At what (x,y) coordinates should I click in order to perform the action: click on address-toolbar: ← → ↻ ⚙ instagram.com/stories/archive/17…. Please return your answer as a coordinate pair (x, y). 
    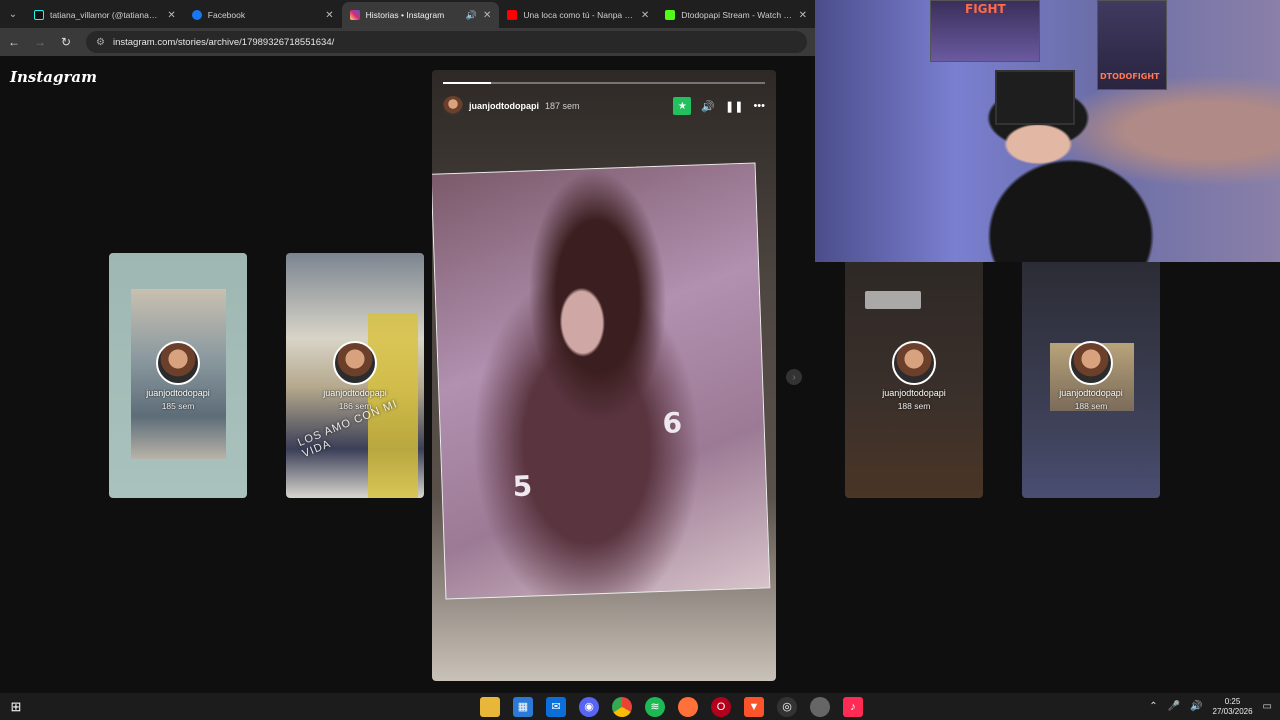
    Looking at the image, I should click on (407, 42).